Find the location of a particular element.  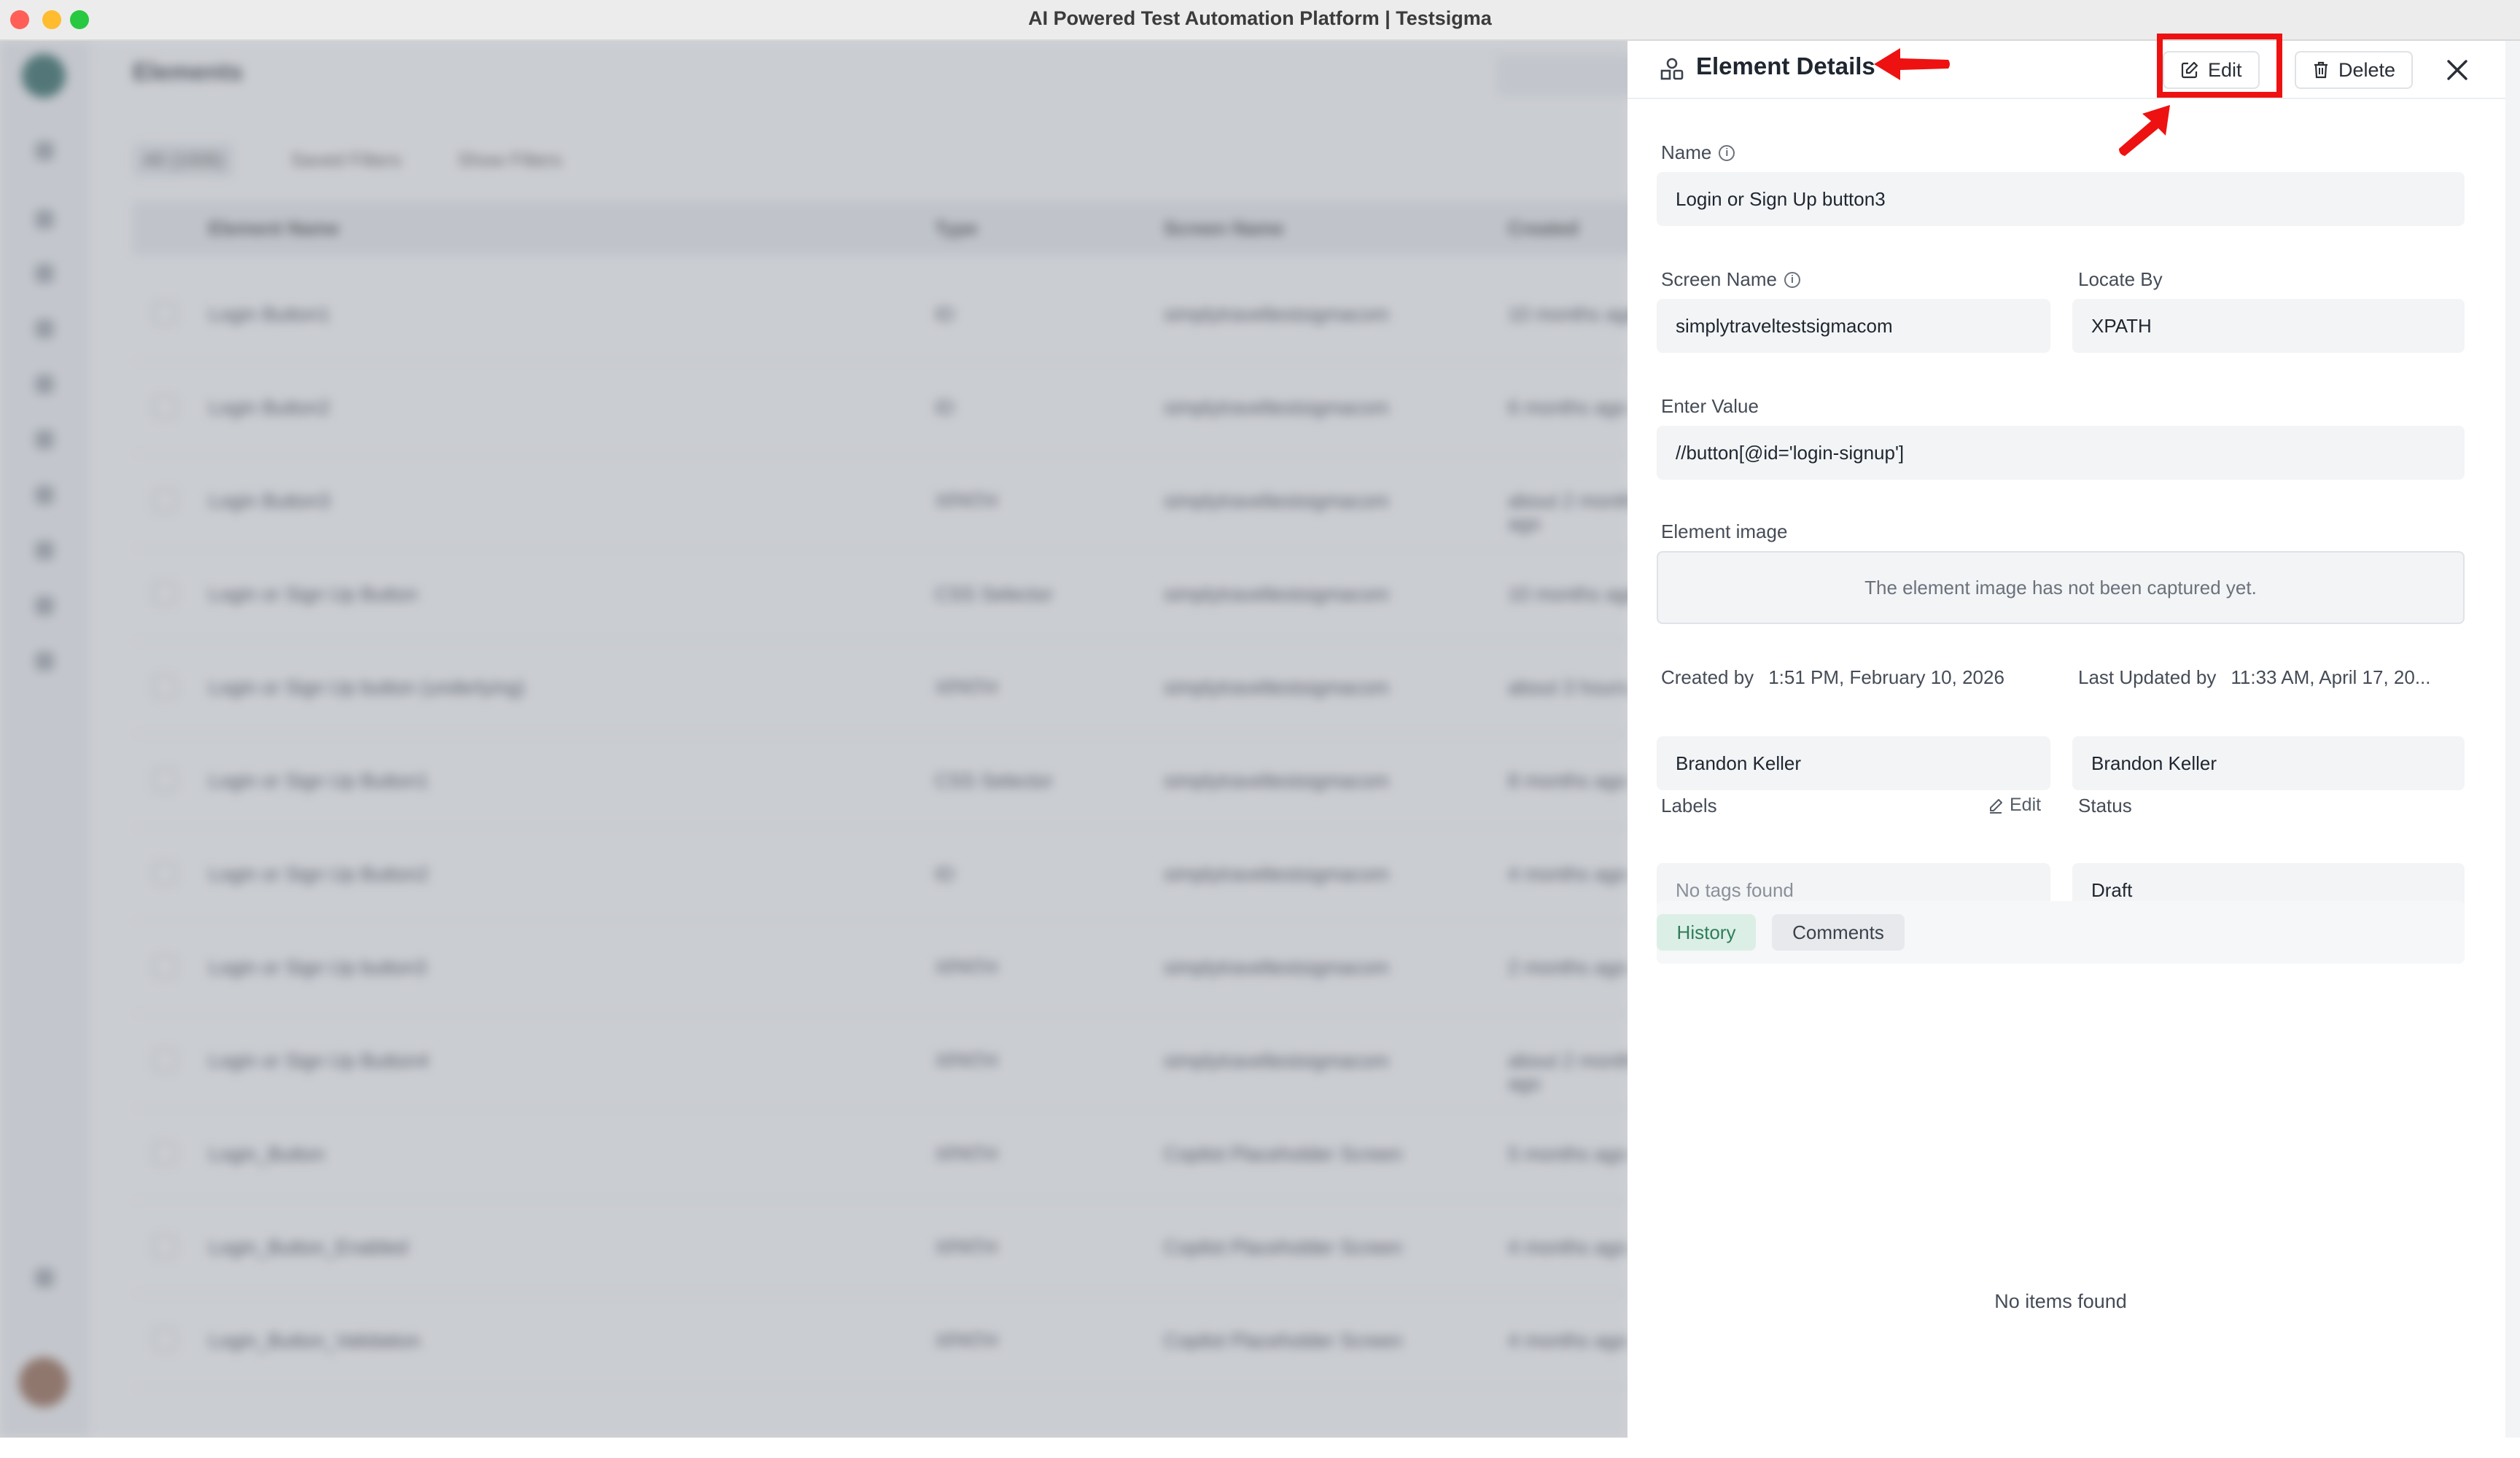

labels-edit-label: Edit is located at coordinates (2026, 805).